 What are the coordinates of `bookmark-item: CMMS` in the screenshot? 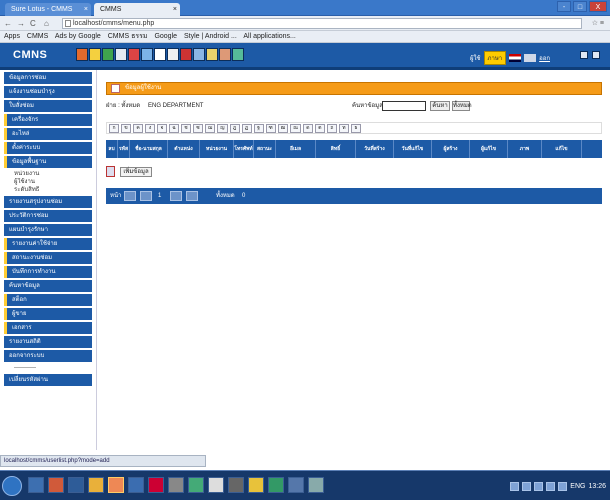 It's located at (37, 36).